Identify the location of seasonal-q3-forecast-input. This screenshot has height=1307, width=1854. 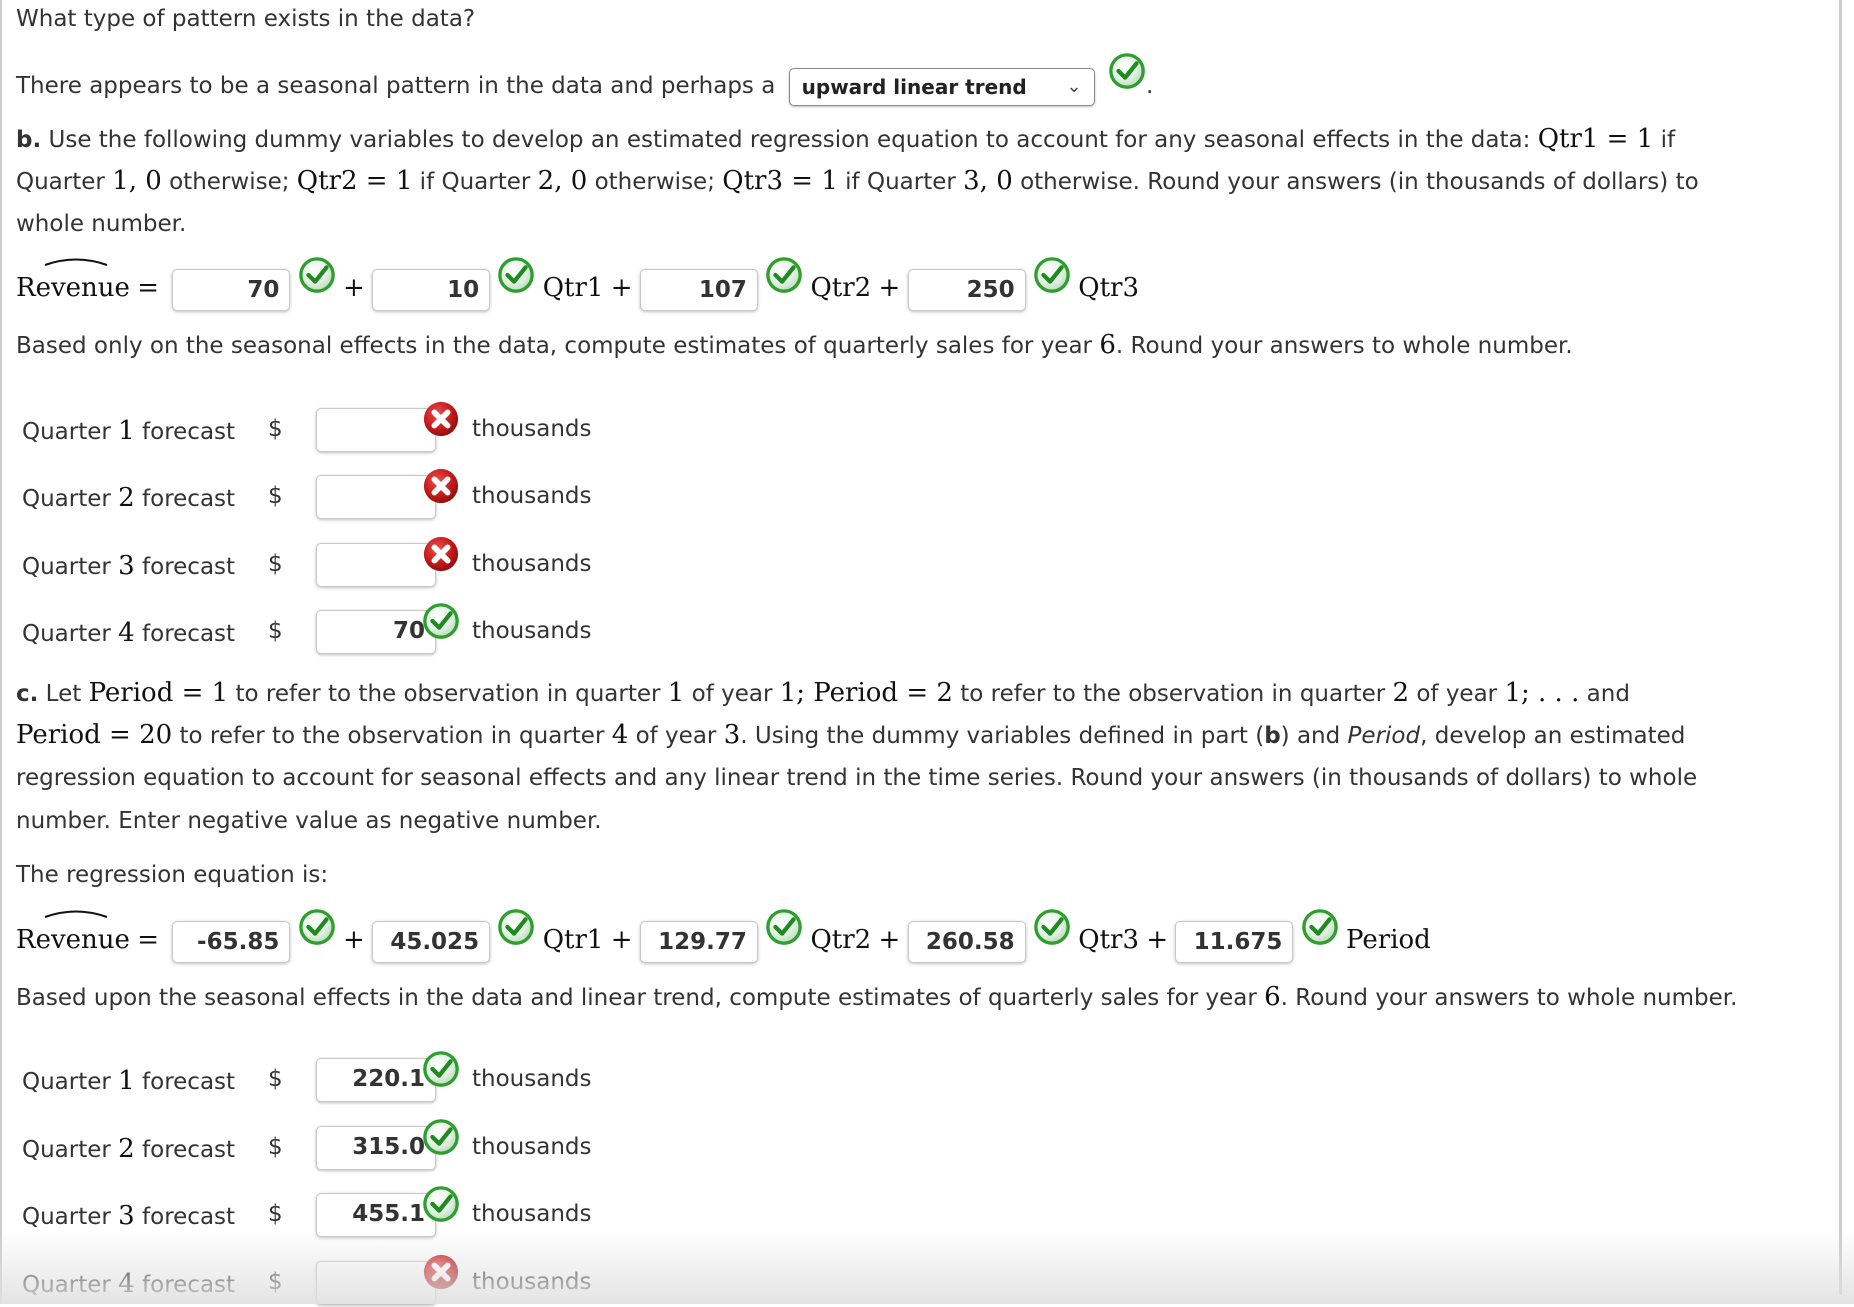
(376, 565).